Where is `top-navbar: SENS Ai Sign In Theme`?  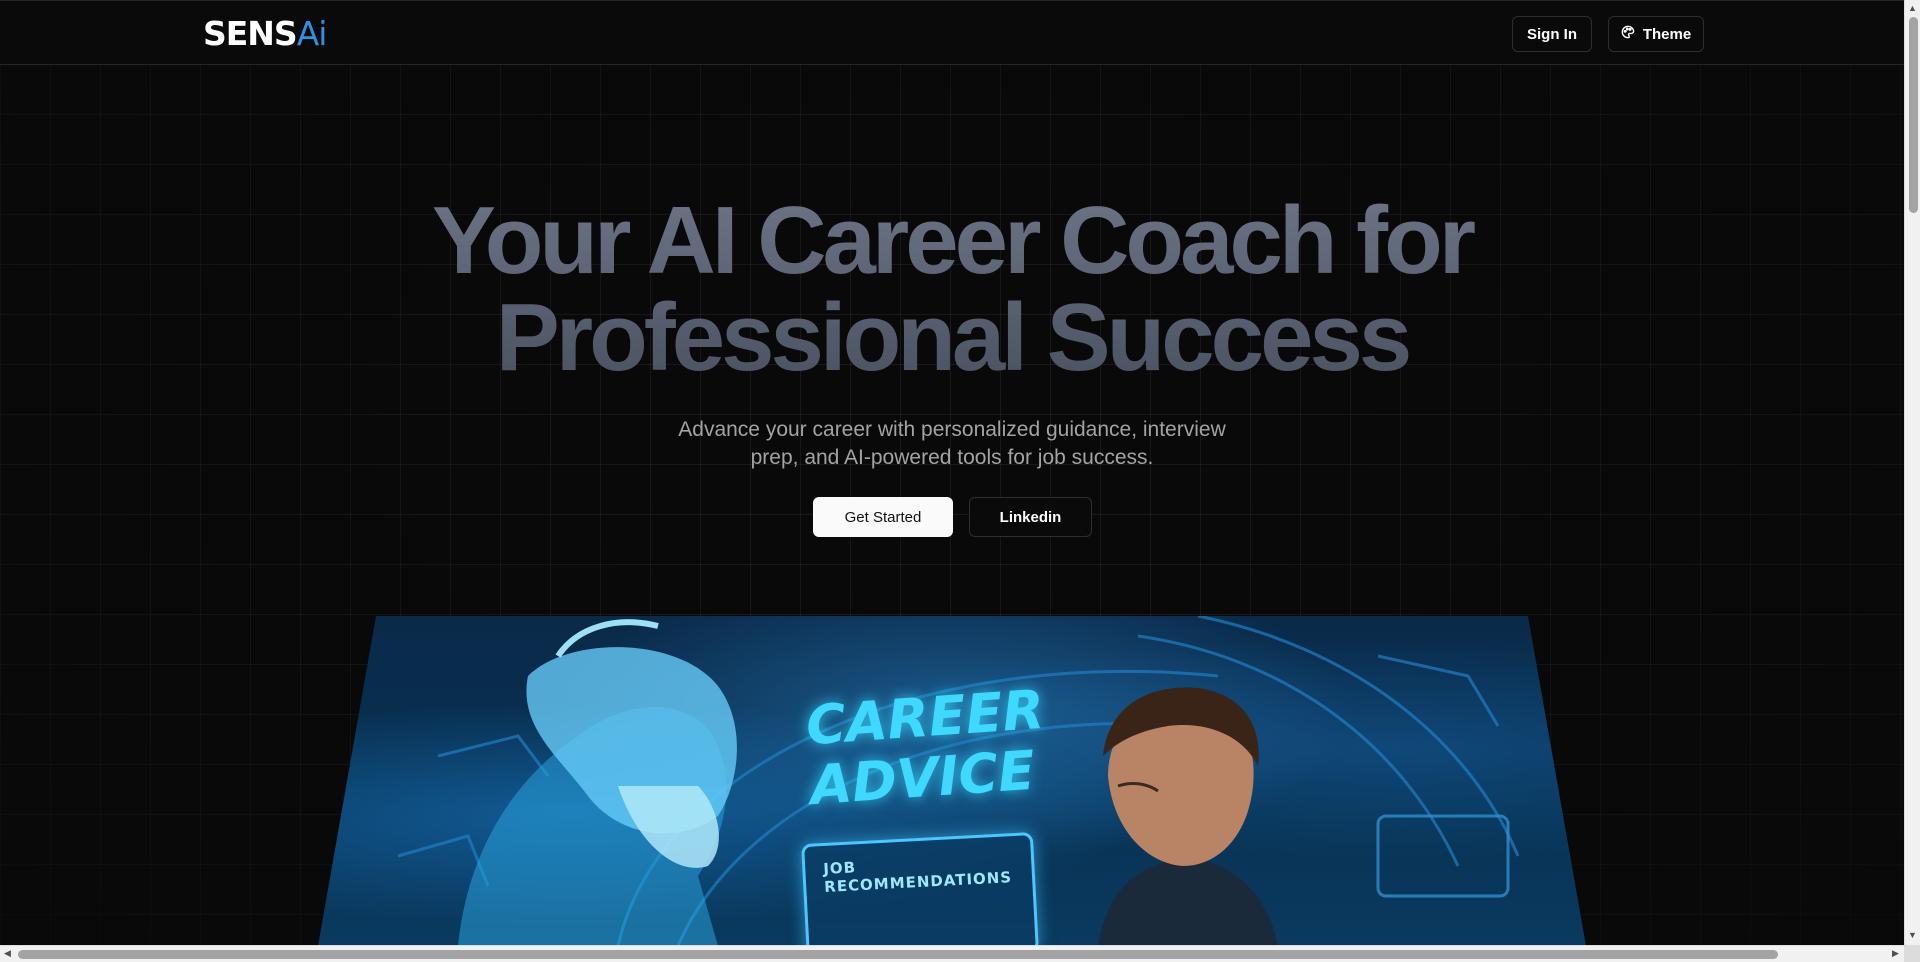 top-navbar: SENS Ai Sign In Theme is located at coordinates (952, 32).